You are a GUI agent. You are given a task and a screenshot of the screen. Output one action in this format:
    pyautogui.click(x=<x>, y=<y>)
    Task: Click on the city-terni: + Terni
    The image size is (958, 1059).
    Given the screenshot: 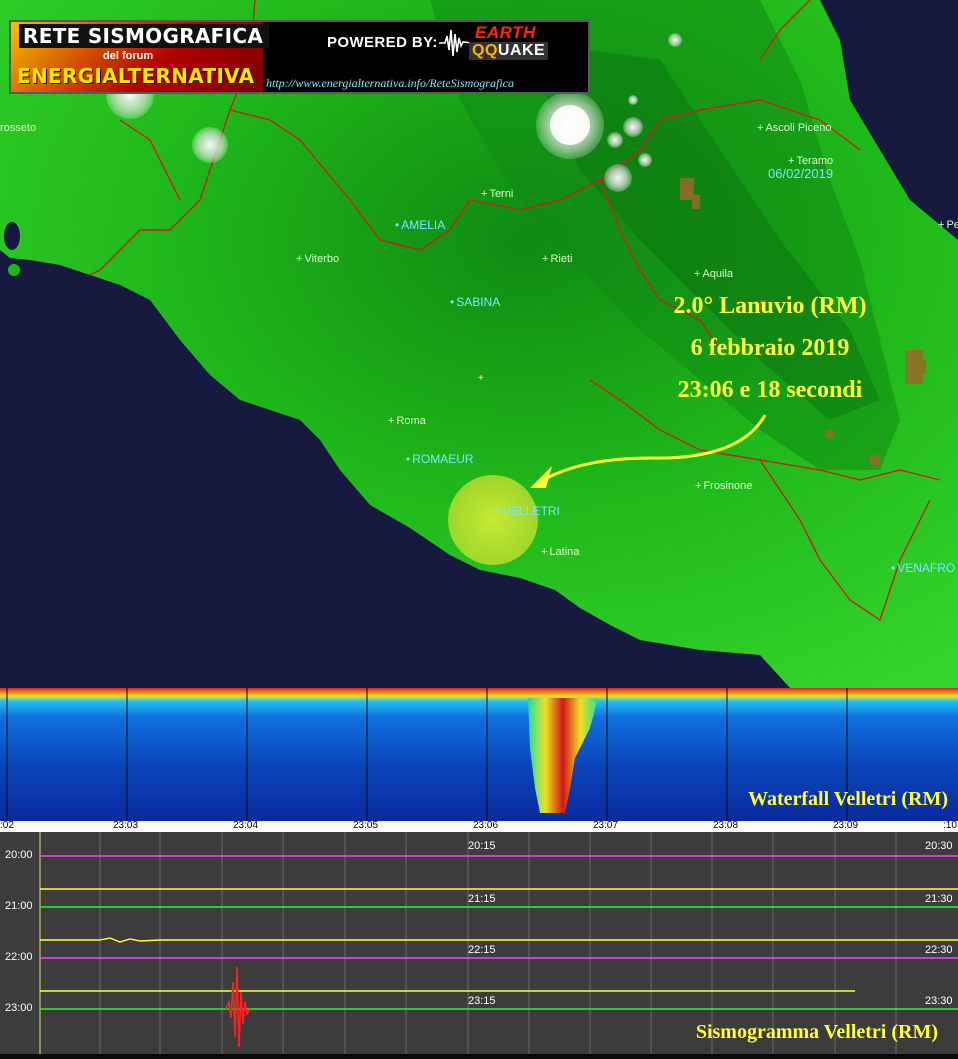 What is the action you would take?
    pyautogui.click(x=497, y=194)
    